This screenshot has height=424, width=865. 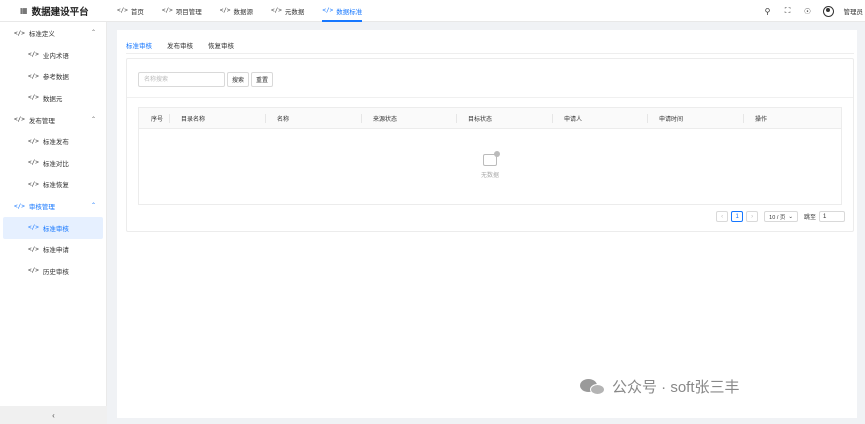 I want to click on table-header: 序号 目录名称 名称 来源状态 目标状态 申请人 申请时间 操作, so click(x=490, y=118).